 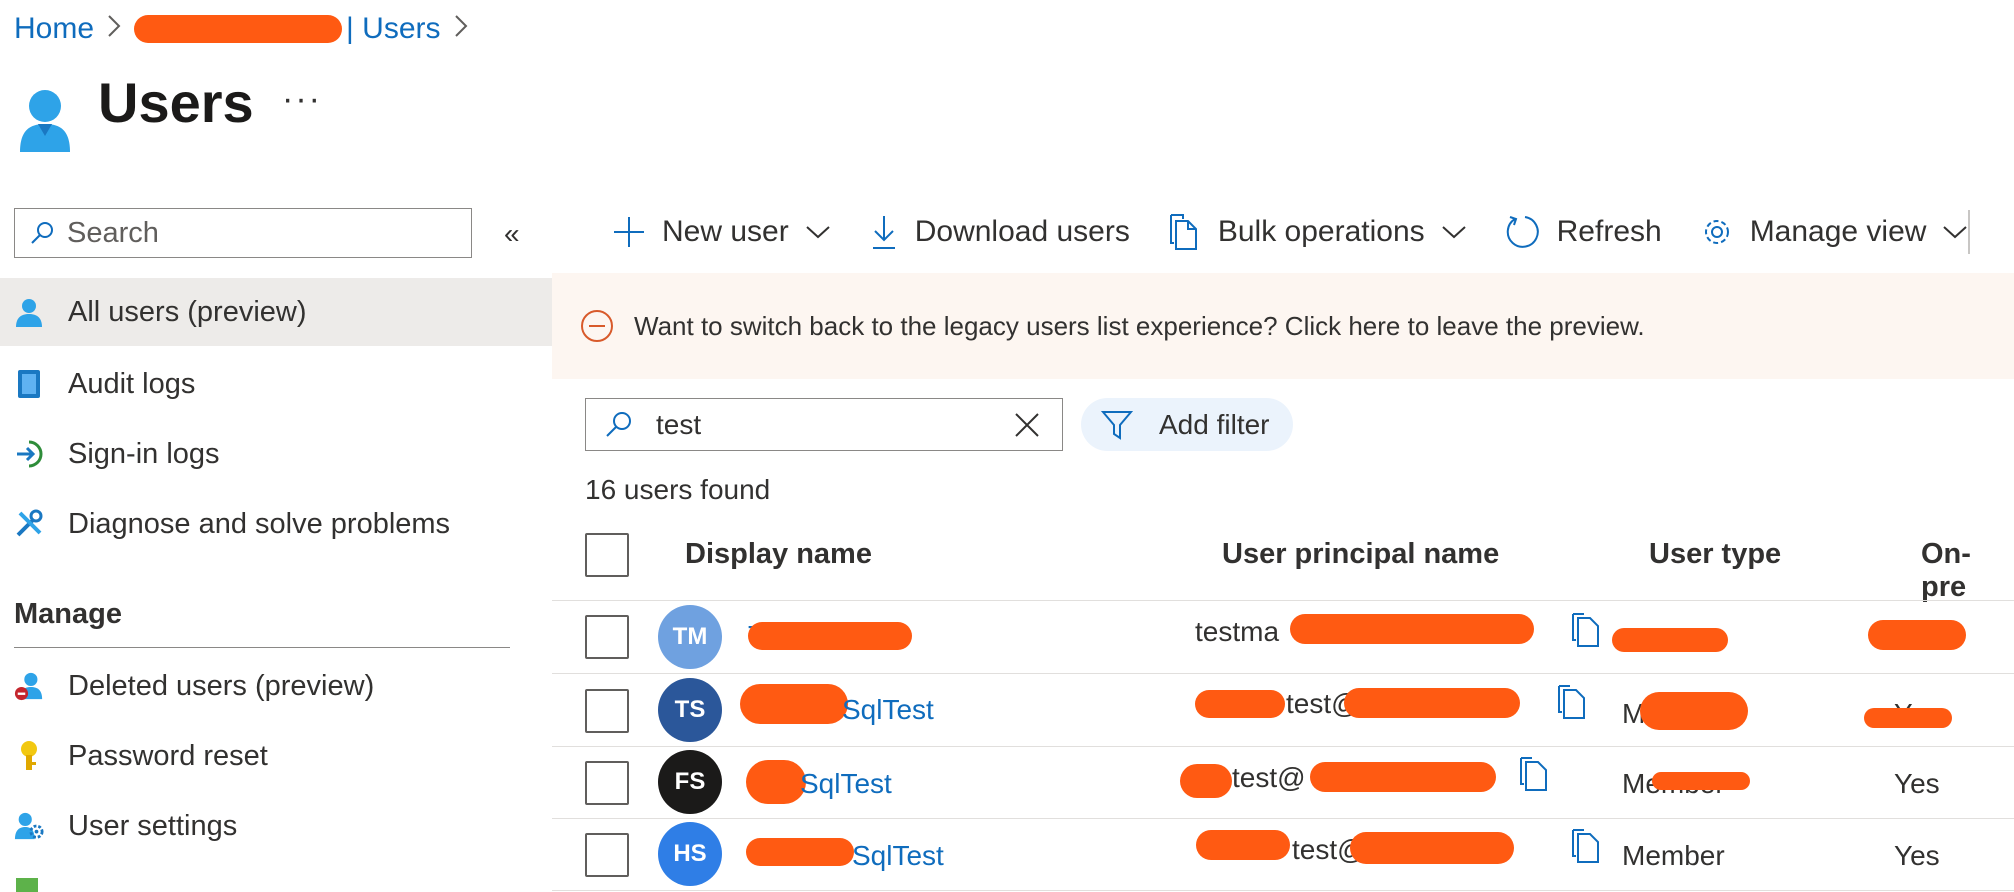 I want to click on avatar-initials: TS, so click(x=690, y=709).